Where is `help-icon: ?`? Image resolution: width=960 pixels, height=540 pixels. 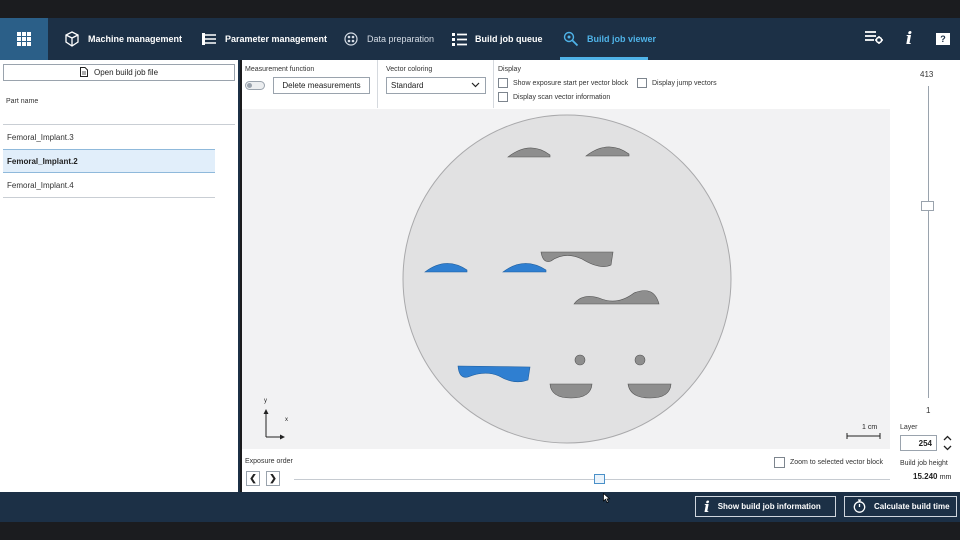 help-icon: ? is located at coordinates (943, 39).